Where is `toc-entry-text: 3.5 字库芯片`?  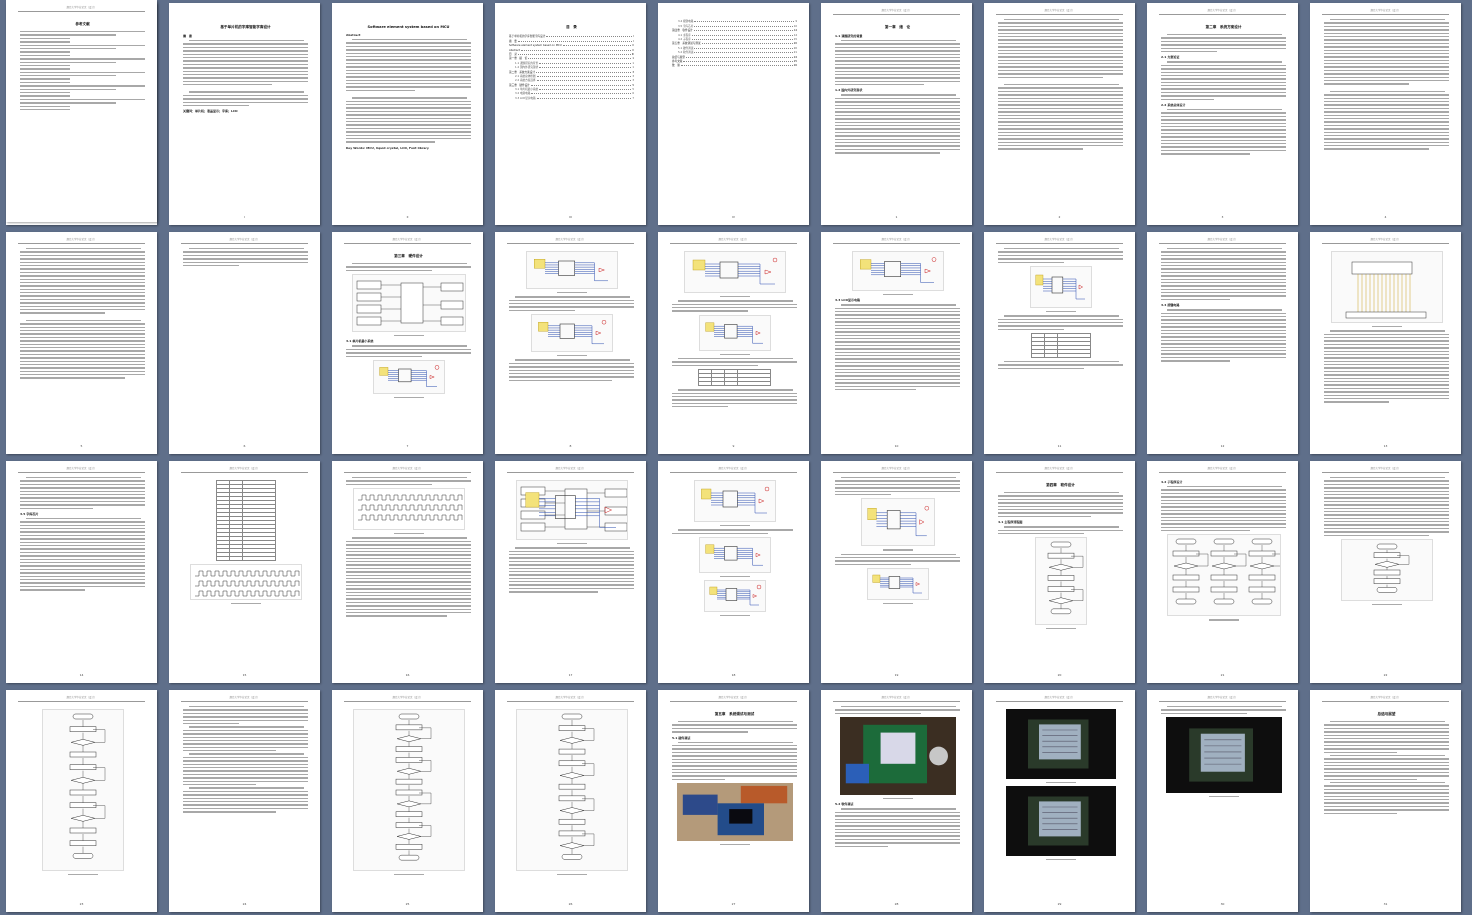 toc-entry-text: 3.5 字库芯片 is located at coordinates (686, 26).